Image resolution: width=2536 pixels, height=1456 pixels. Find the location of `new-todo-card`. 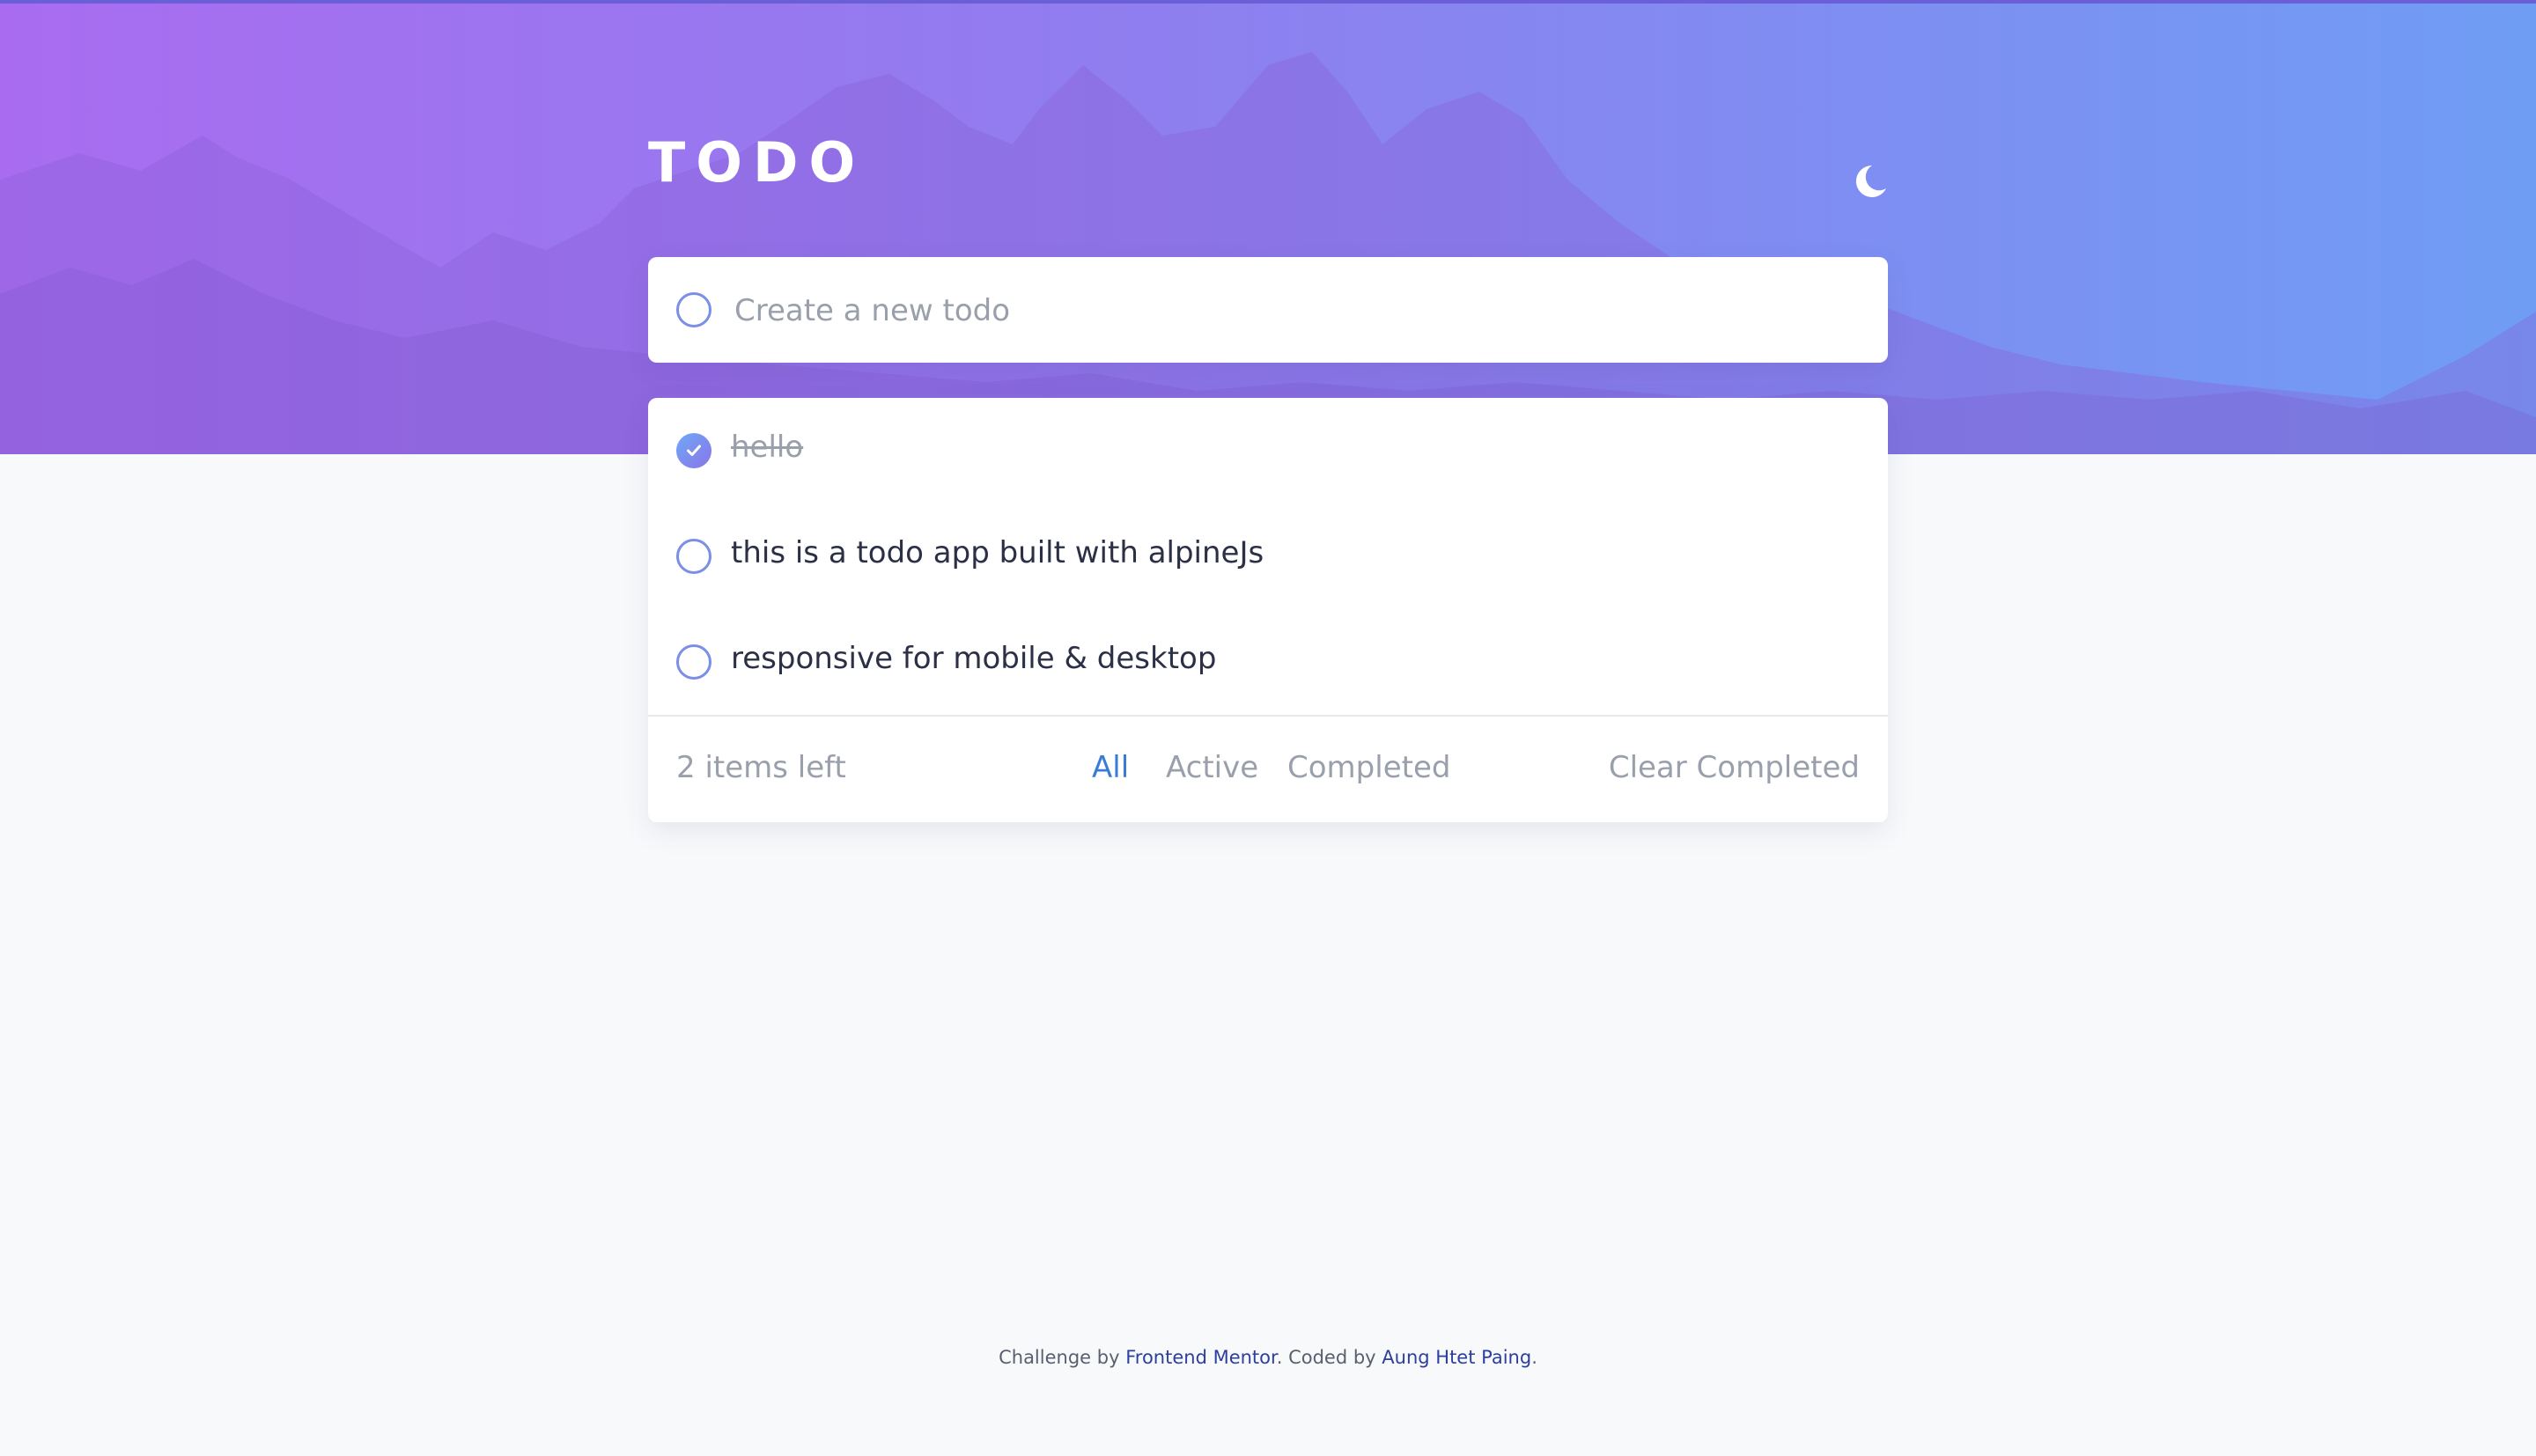

new-todo-card is located at coordinates (1268, 310).